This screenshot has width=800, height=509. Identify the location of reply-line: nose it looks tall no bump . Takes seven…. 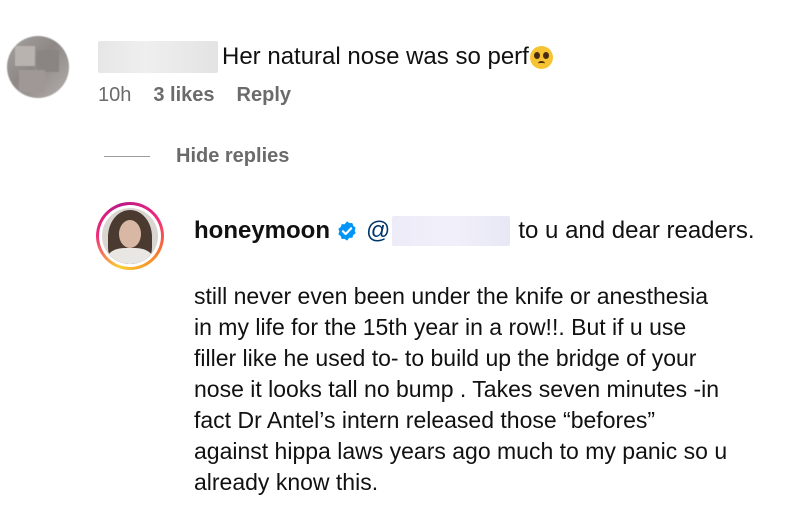
(457, 389).